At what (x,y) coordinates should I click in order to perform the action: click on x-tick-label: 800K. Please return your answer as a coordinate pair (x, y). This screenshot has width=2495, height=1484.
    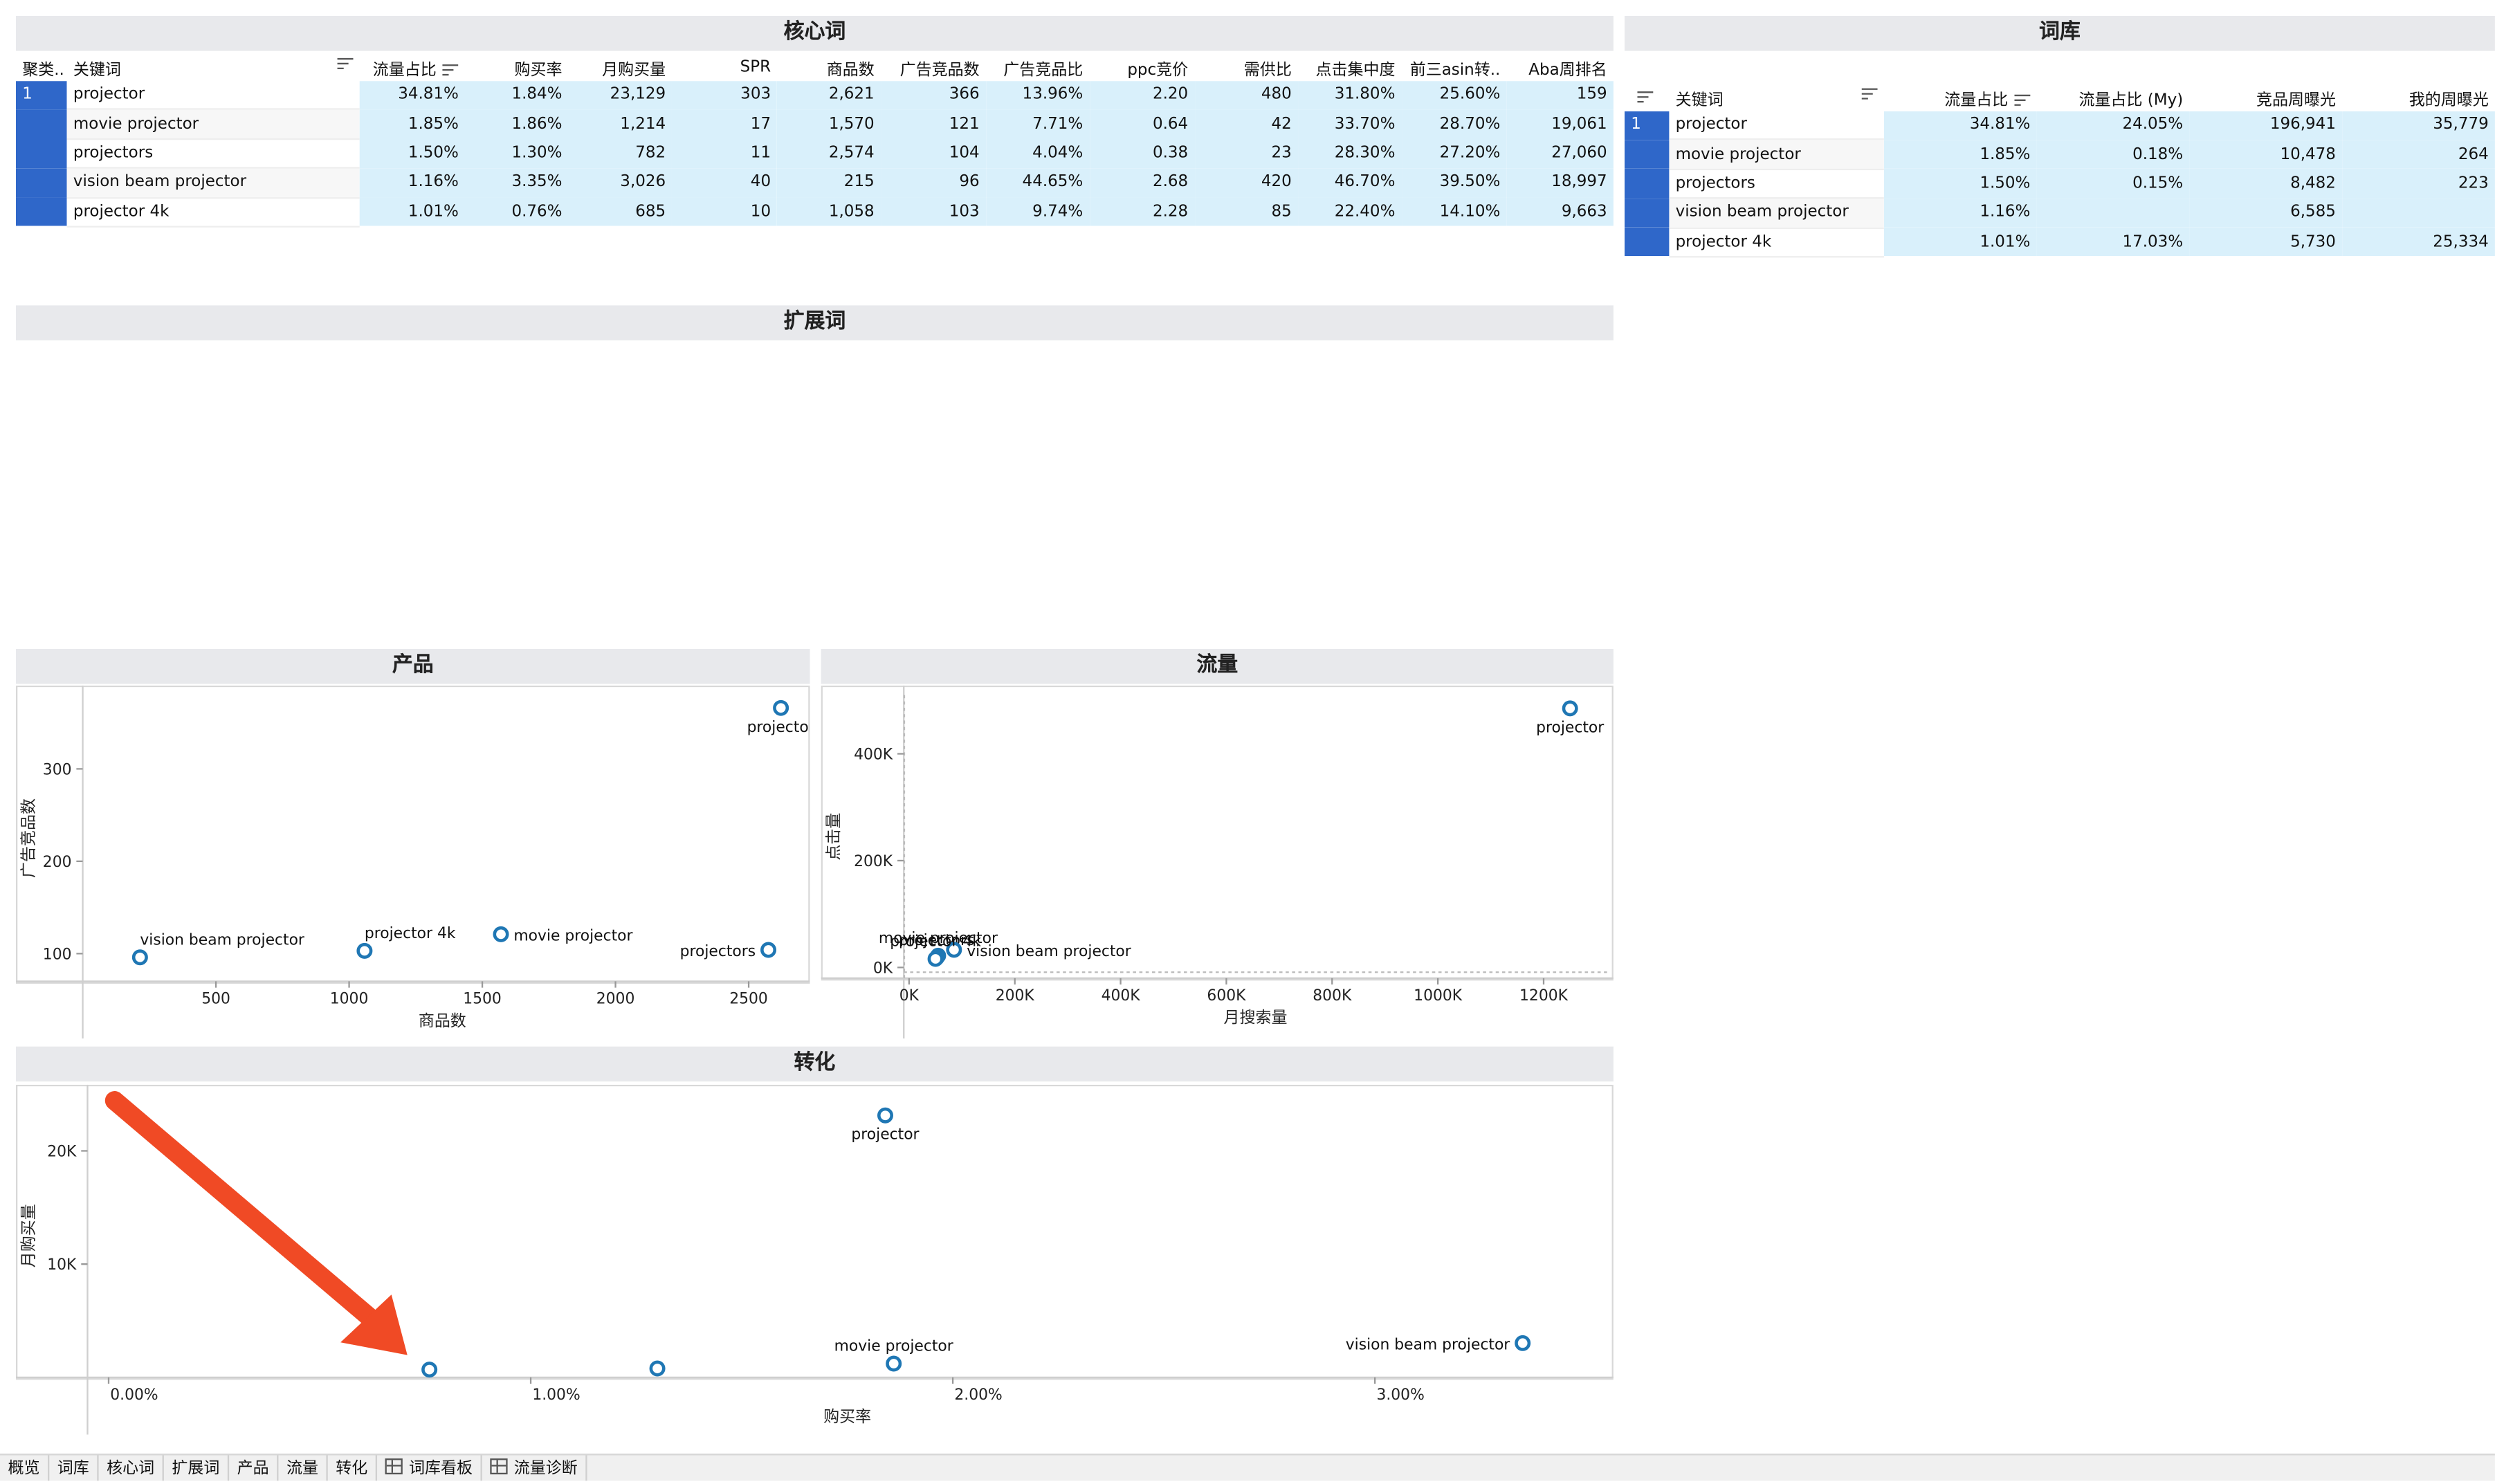
    Looking at the image, I should click on (1332, 996).